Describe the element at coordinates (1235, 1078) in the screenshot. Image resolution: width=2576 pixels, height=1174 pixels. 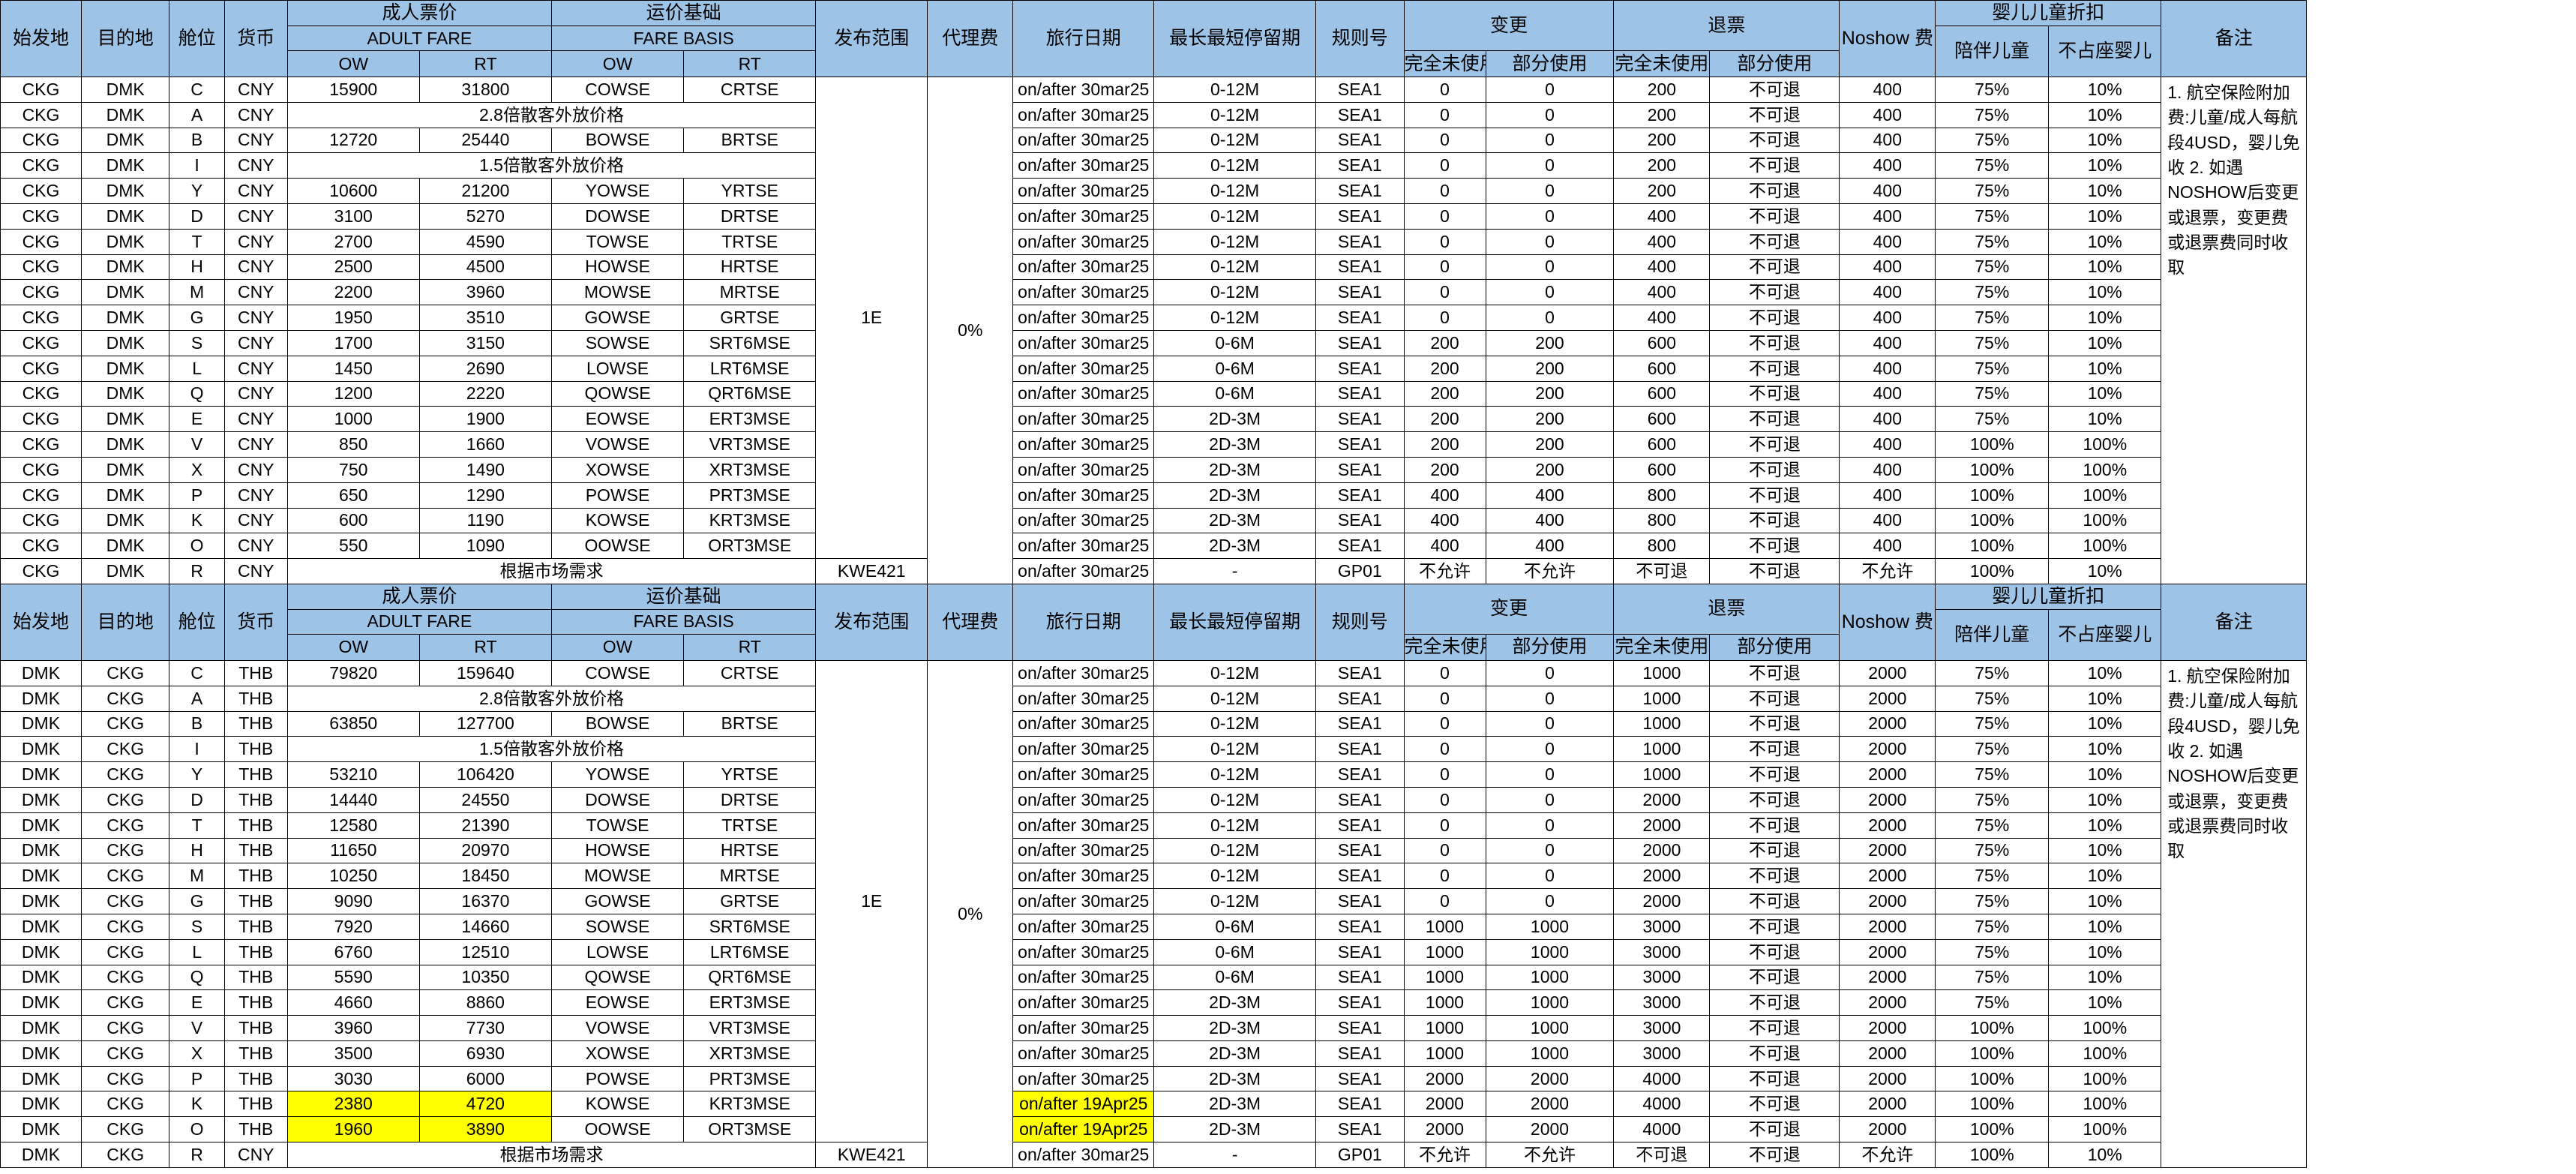
I see `cell-stay: 2D-3M` at that location.